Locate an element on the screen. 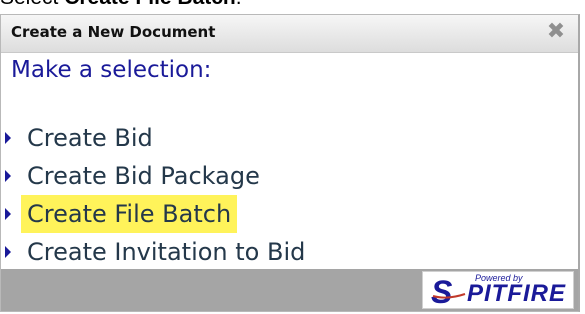 This screenshot has width=585, height=314. create-bid-package-link: Create Bid Package is located at coordinates (143, 176).